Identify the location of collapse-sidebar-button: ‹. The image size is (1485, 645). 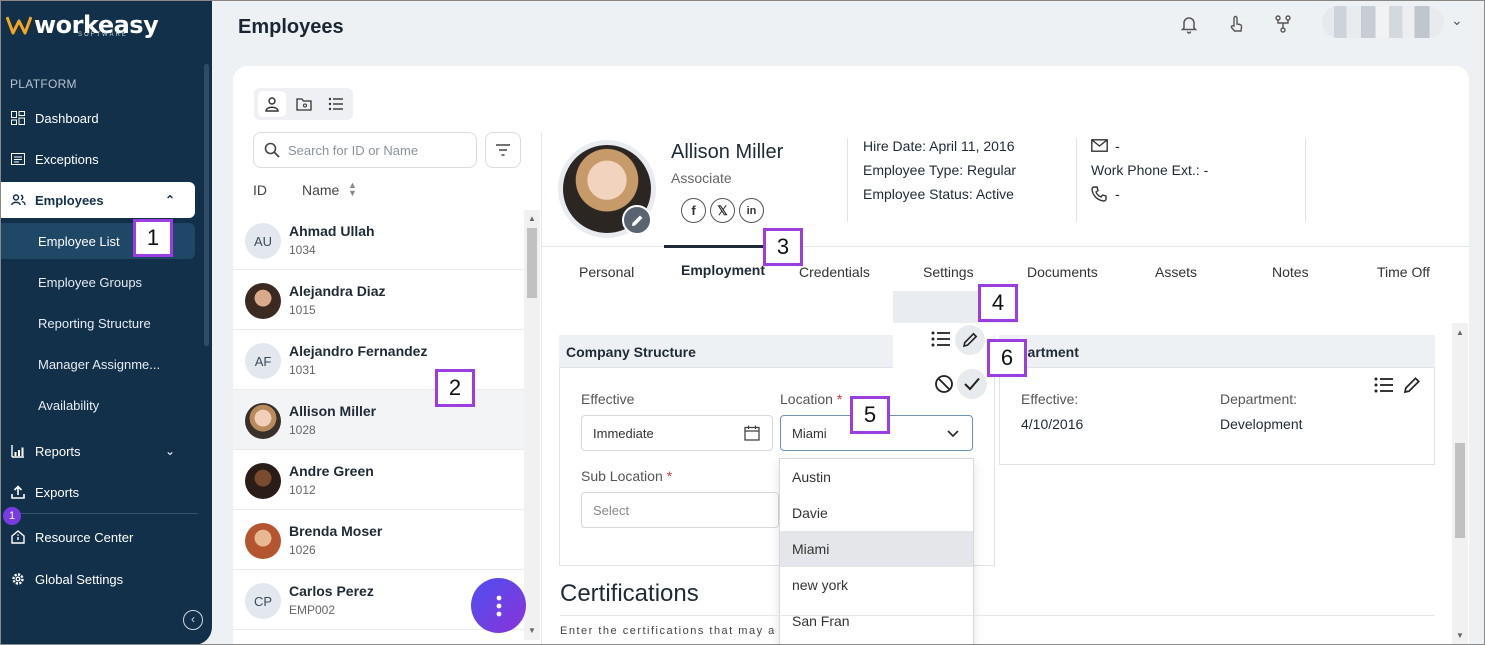
(193, 620).